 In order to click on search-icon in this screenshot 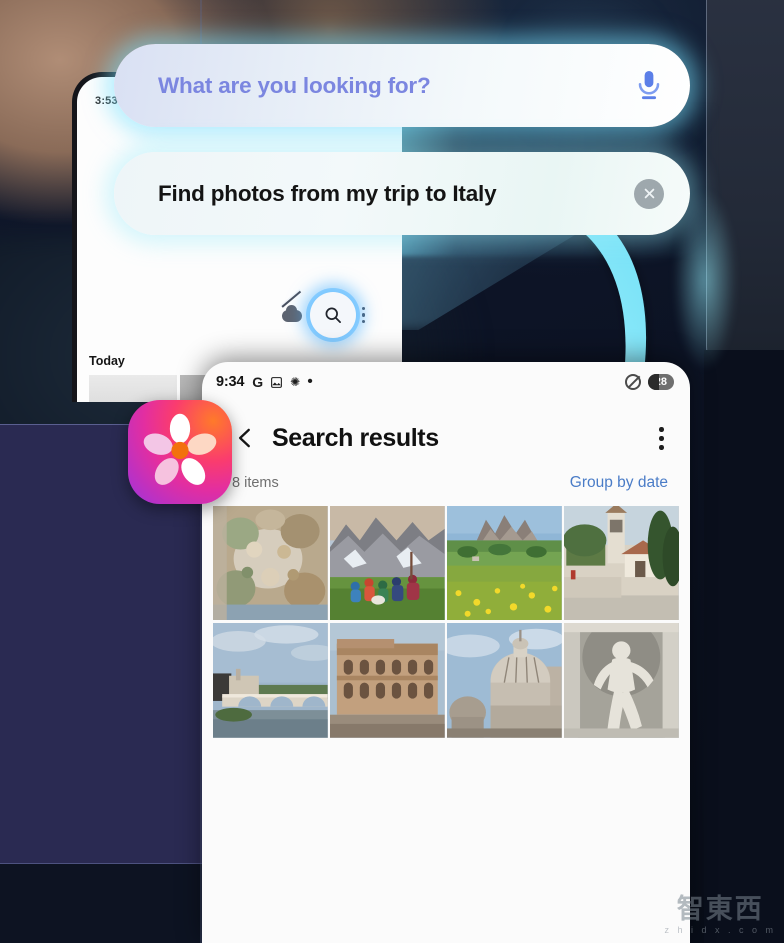, I will do `click(333, 315)`.